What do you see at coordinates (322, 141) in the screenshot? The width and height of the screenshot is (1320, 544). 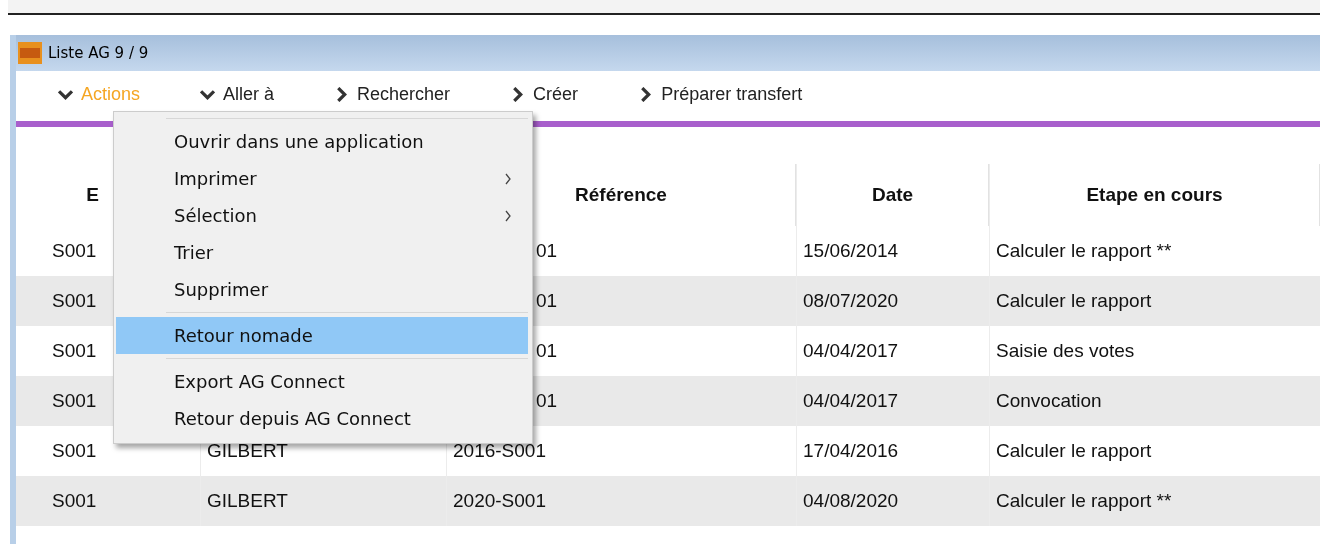 I see `menu-item: Ouvrir dans une application` at bounding box center [322, 141].